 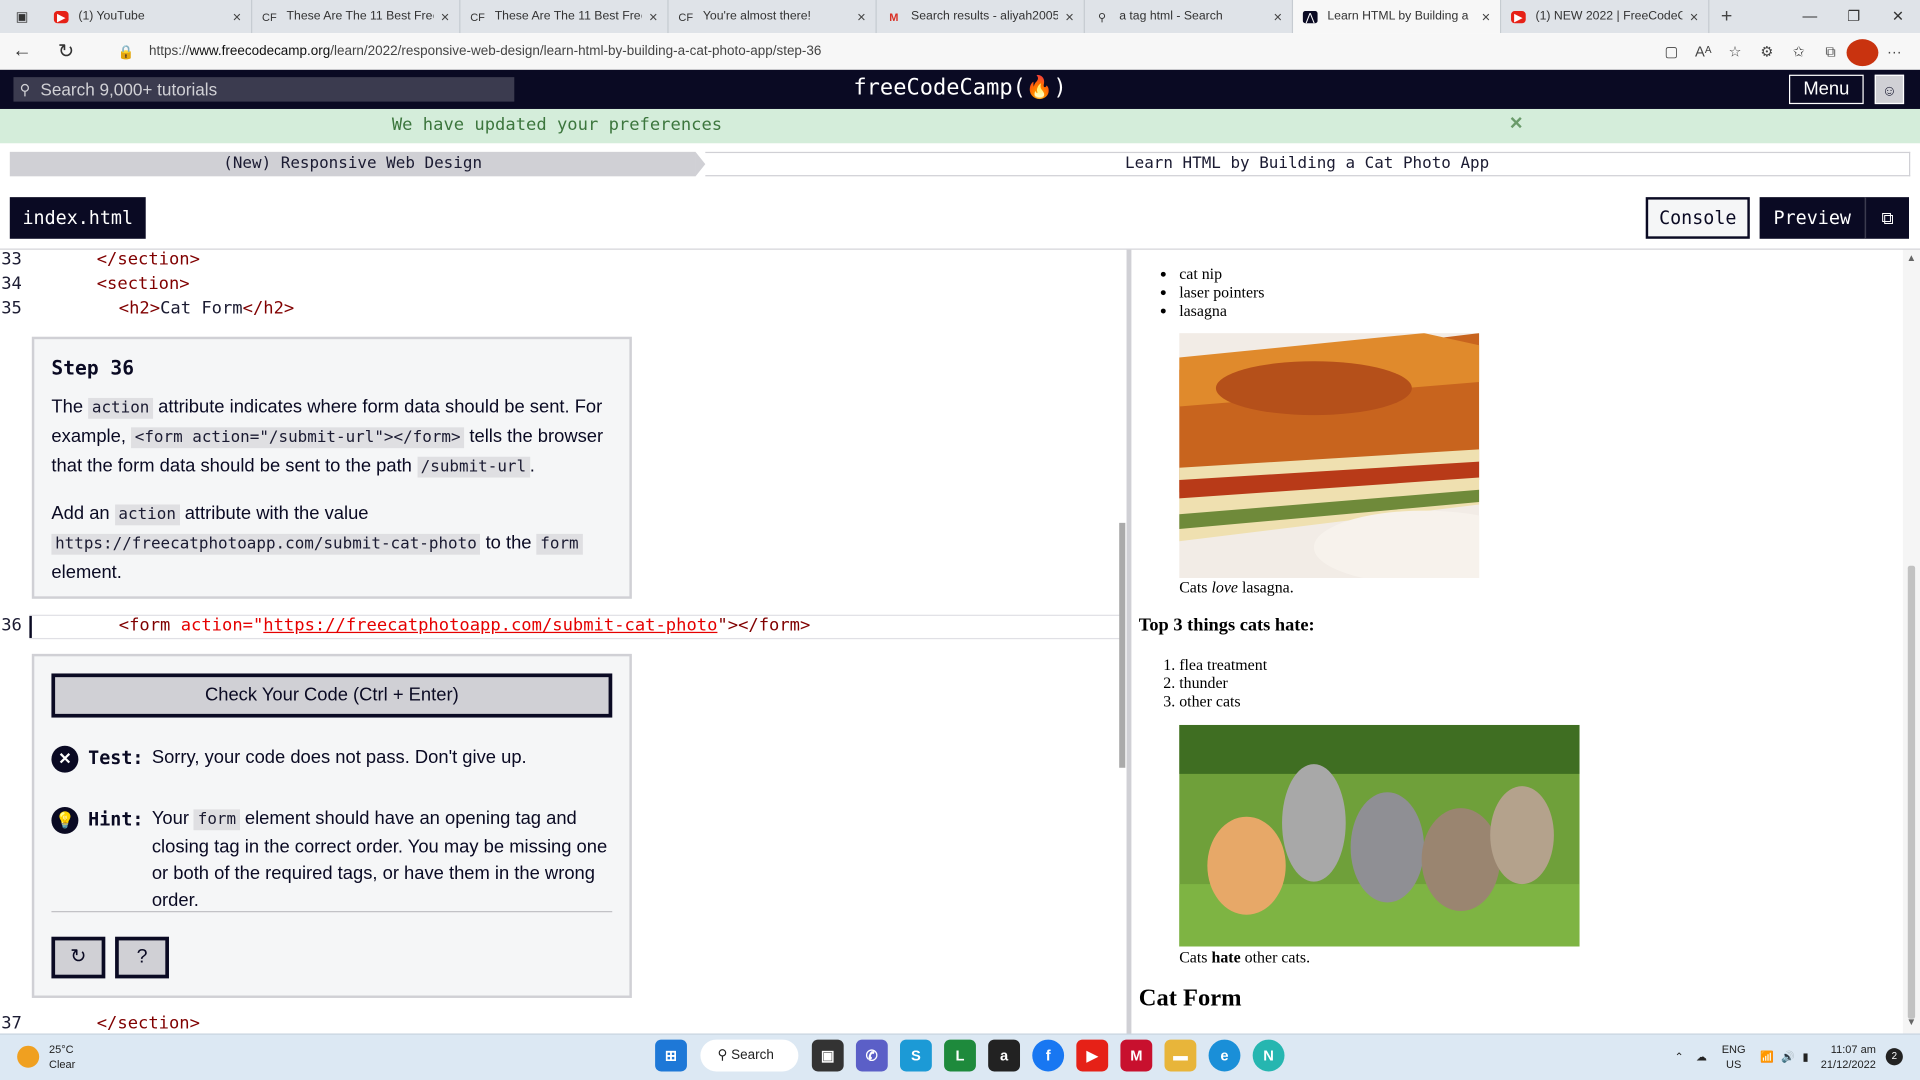 I want to click on reset-icon: ↻, so click(x=78, y=957).